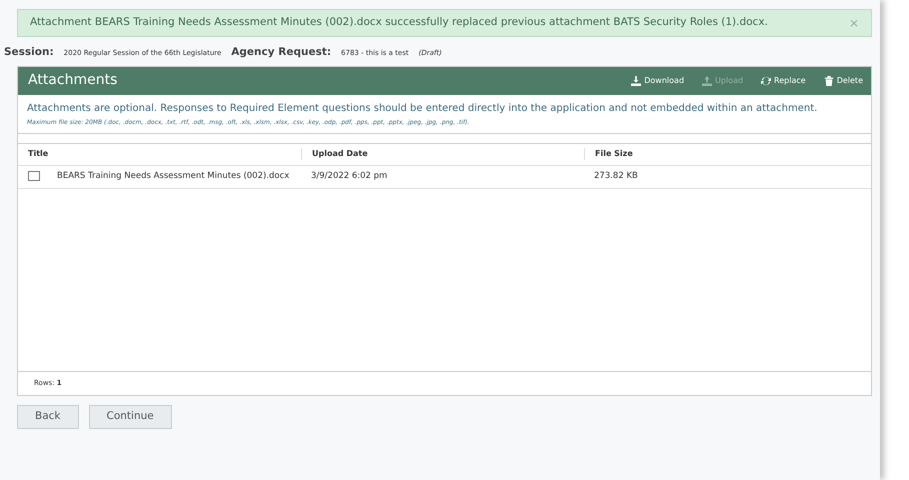 The image size is (909, 480). What do you see at coordinates (766, 81) in the screenshot?
I see `refresh-icon` at bounding box center [766, 81].